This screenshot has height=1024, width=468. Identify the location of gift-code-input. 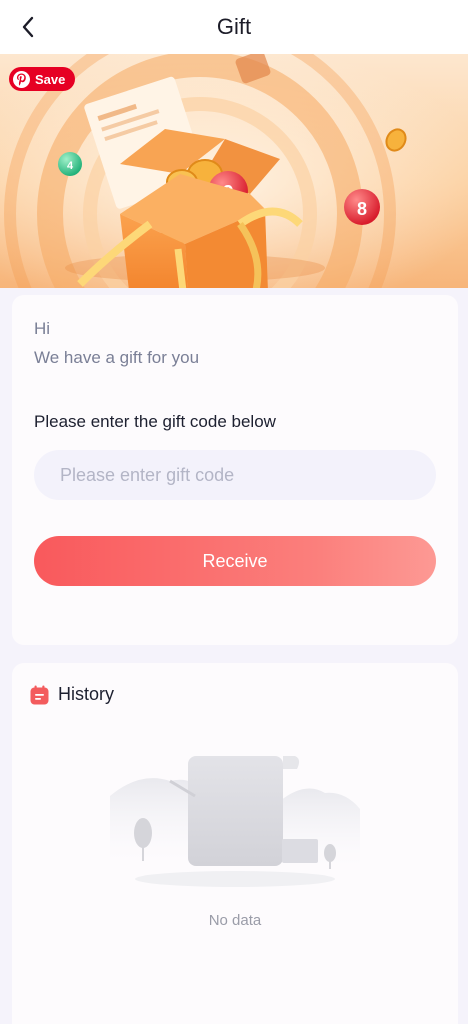
(235, 475).